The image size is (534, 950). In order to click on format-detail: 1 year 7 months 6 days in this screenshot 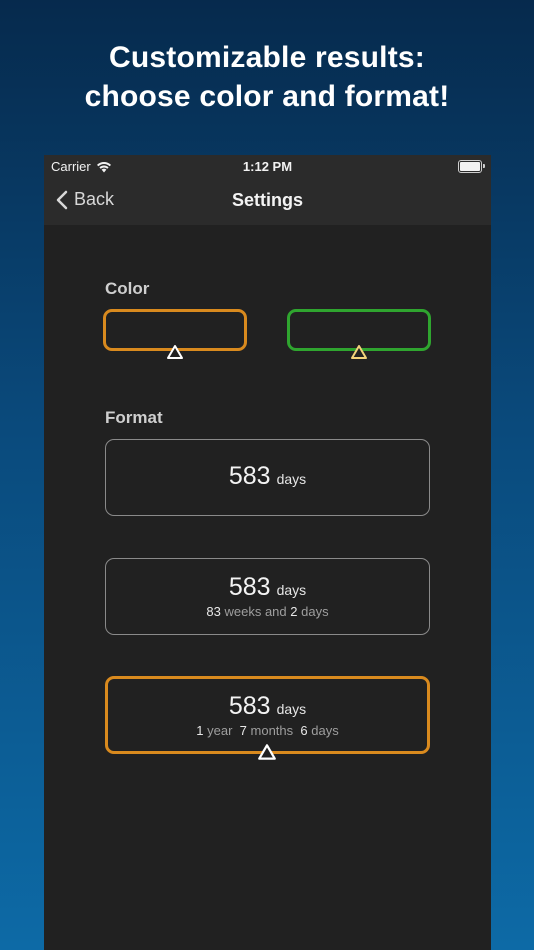, I will do `click(267, 730)`.